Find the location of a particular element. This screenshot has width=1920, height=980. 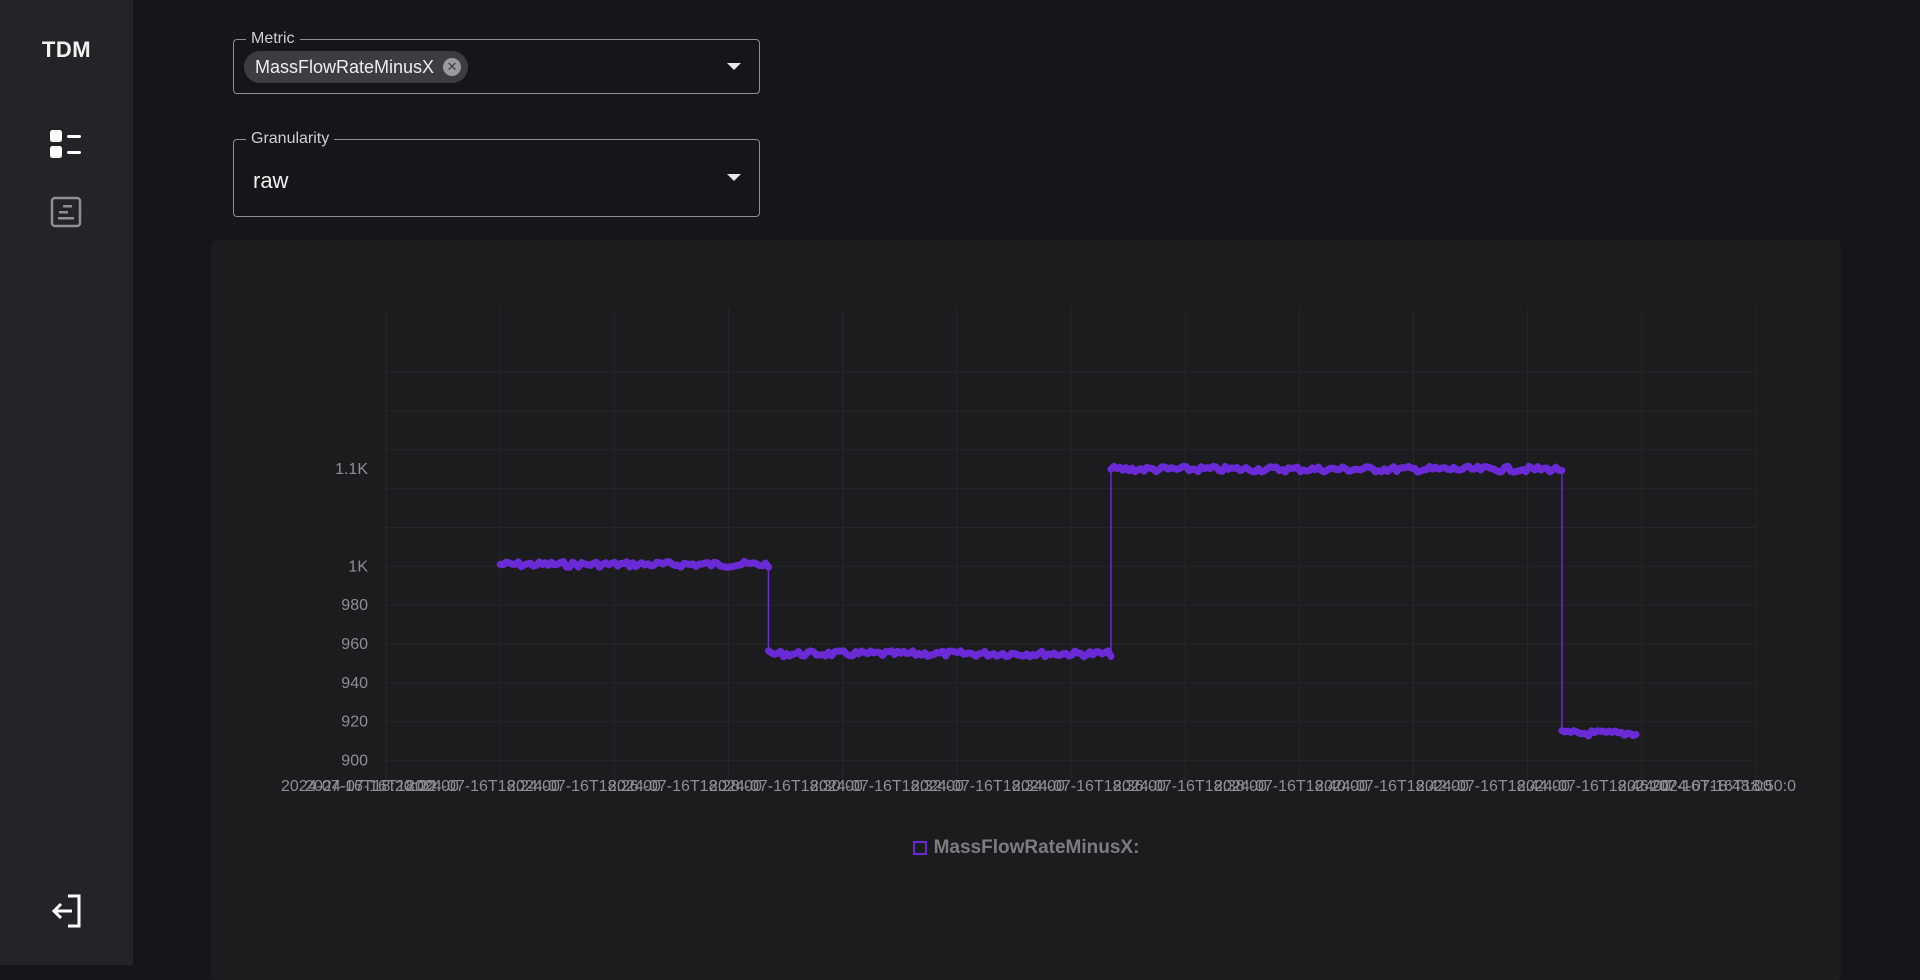

report-document-icon is located at coordinates (67, 212).